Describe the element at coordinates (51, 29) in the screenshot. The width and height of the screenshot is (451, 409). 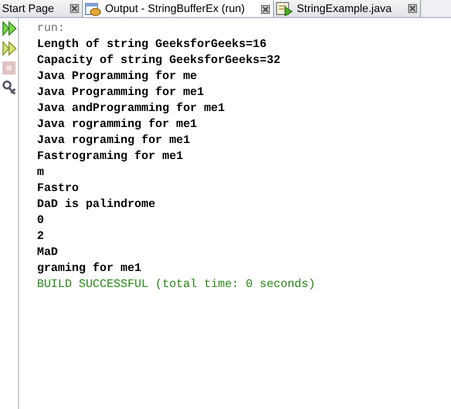
I see `run-label: run:` at that location.